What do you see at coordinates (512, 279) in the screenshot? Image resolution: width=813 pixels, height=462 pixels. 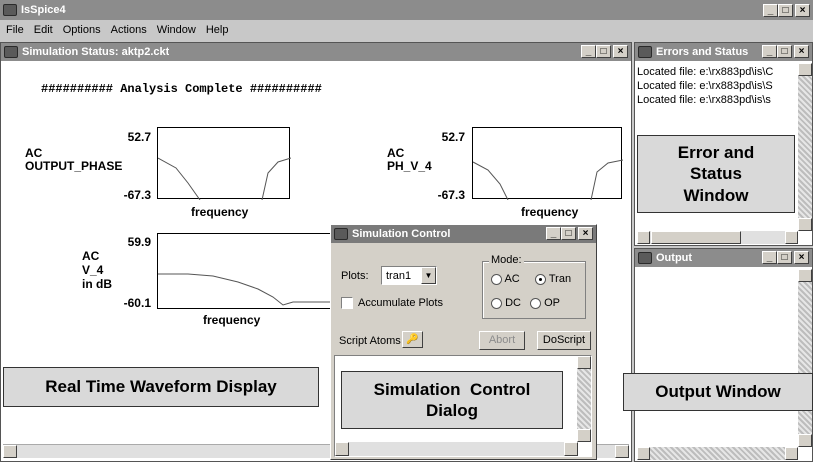 I see `mode-ac-label: AC` at bounding box center [512, 279].